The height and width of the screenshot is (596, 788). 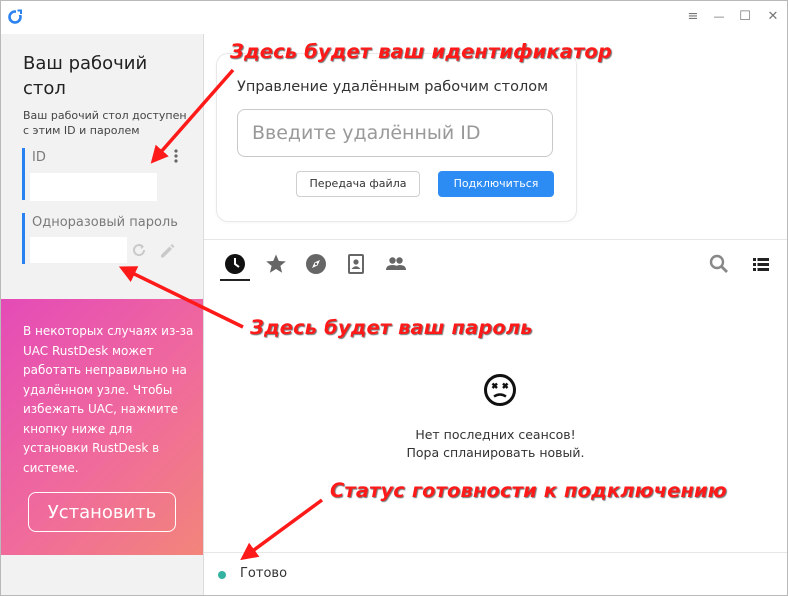 What do you see at coordinates (39, 157) in the screenshot?
I see `id-label: ID` at bounding box center [39, 157].